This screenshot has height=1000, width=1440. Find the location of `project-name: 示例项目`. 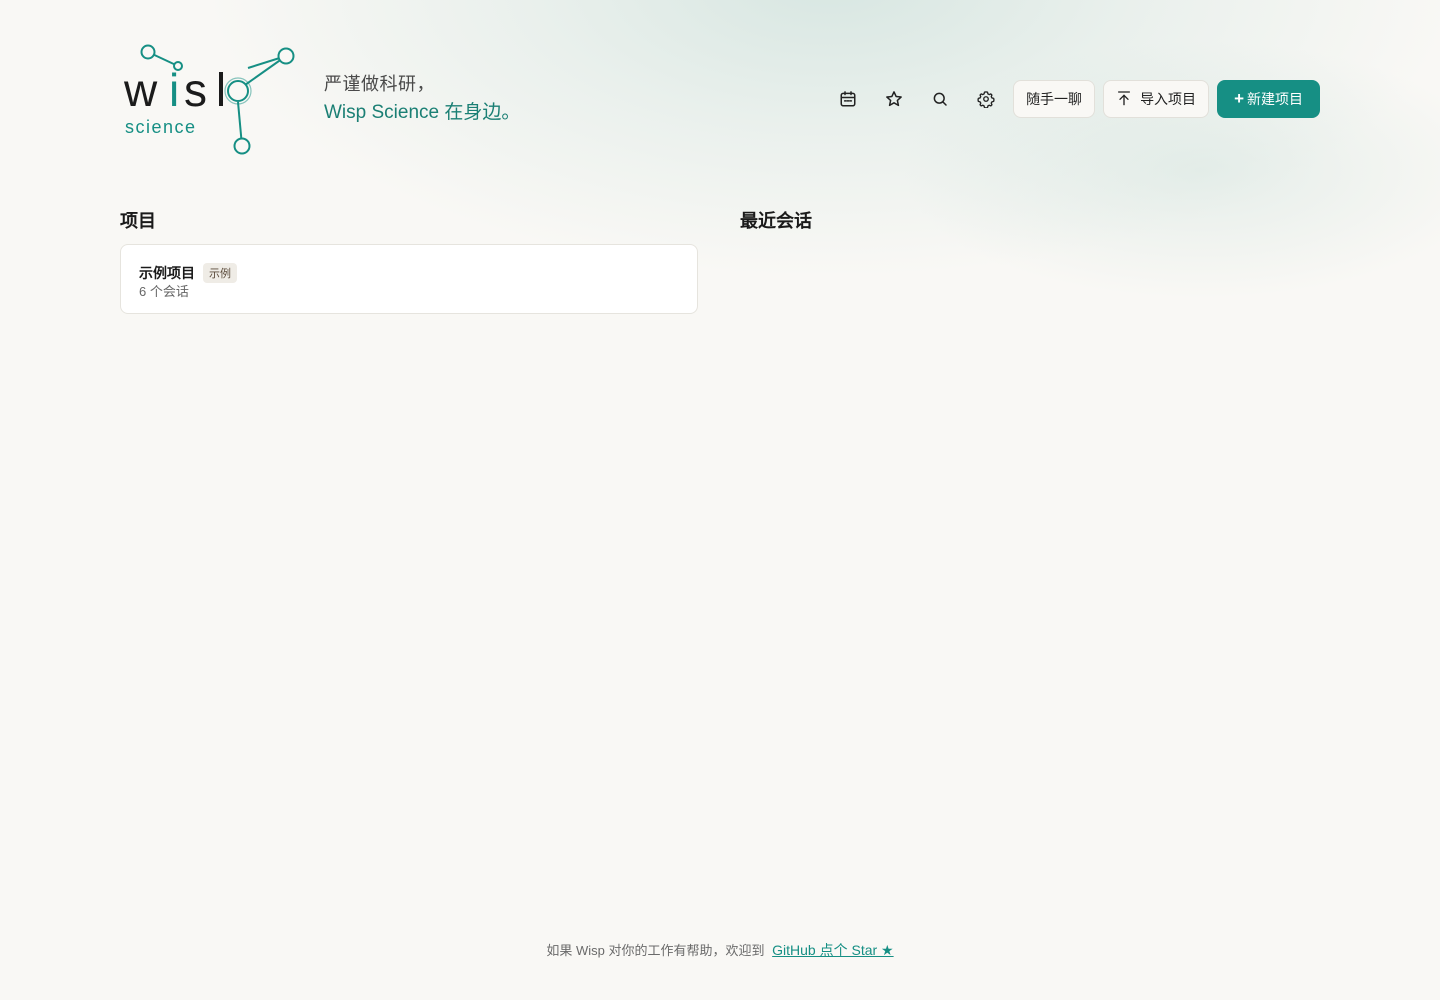

project-name: 示例项目 is located at coordinates (167, 273).